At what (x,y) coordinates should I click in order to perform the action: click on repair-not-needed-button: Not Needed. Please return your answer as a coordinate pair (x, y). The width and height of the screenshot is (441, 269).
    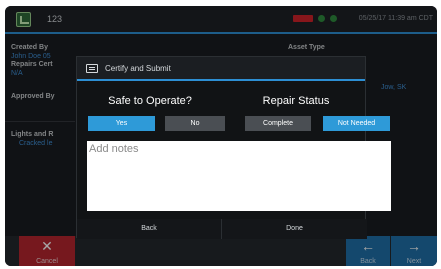
    Looking at the image, I should click on (356, 123).